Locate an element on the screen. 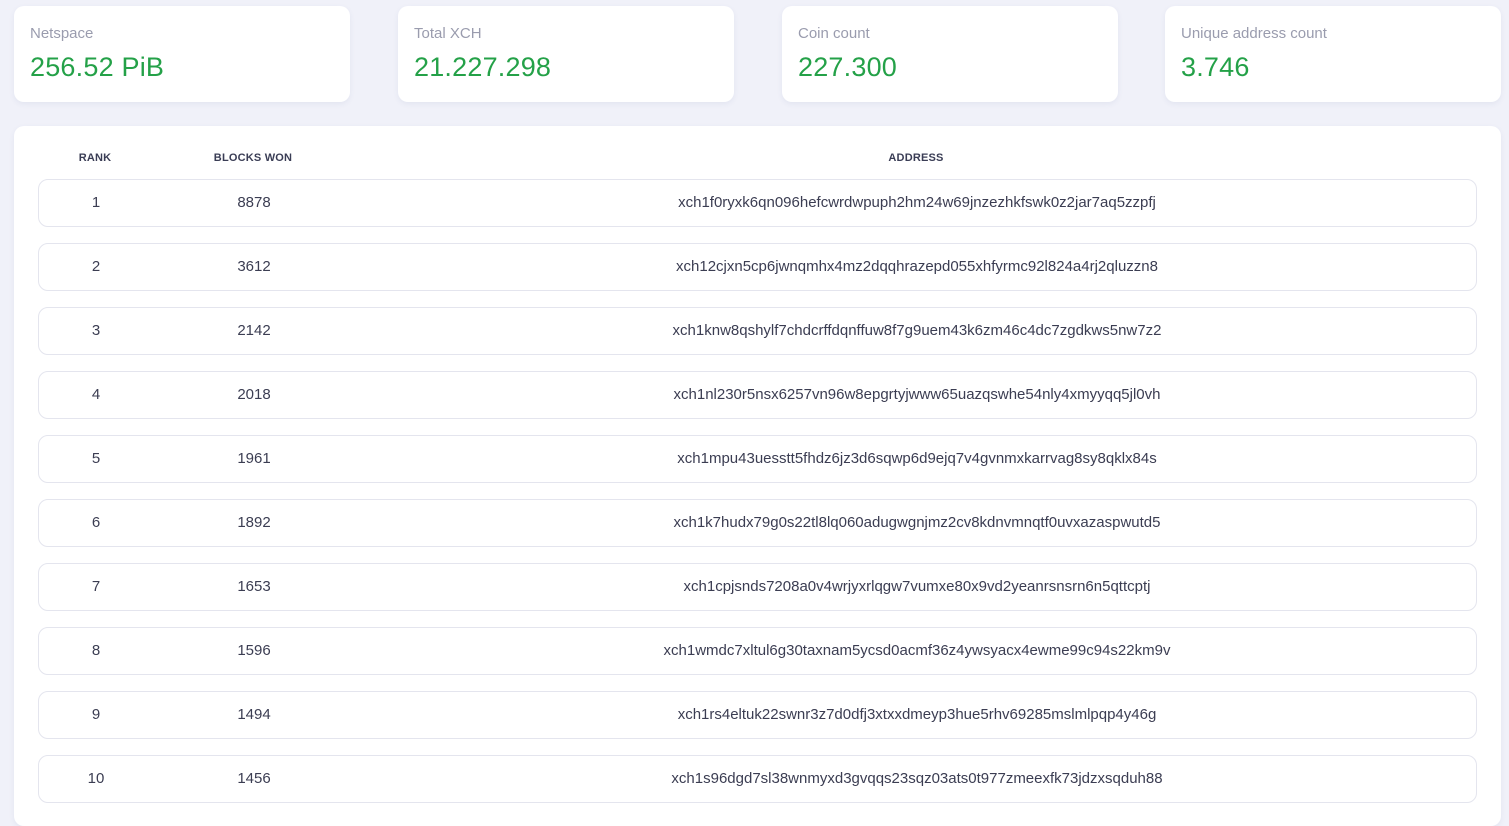 The image size is (1509, 826). blocks-won-cell: 8878 is located at coordinates (254, 202).